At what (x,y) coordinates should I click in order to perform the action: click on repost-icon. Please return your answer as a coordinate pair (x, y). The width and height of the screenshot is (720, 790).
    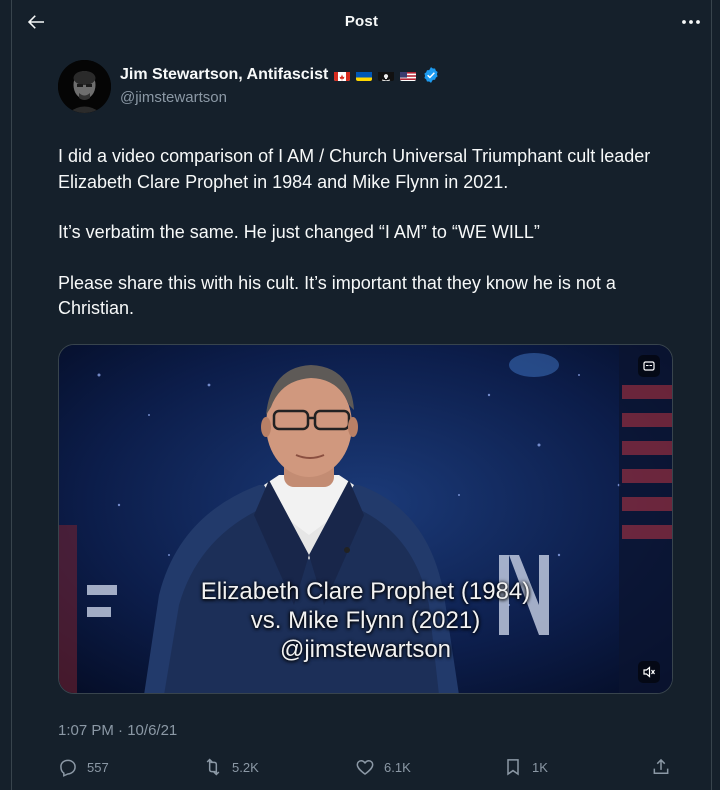
    Looking at the image, I should click on (213, 767).